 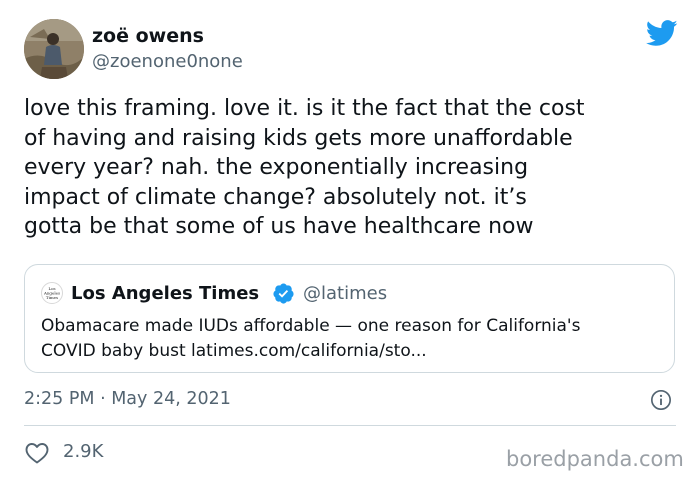 What do you see at coordinates (148, 36) in the screenshot?
I see `author-display-name: zoë owens` at bounding box center [148, 36].